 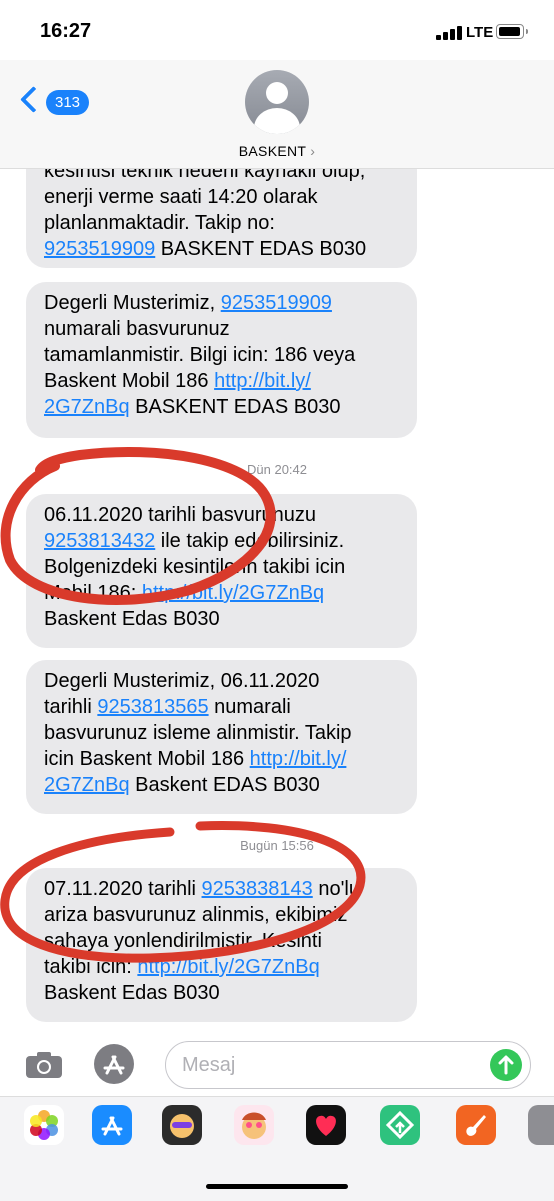 I want to click on message-line: 9253519909 BASKENT EDAS B030, so click(x=221, y=249).